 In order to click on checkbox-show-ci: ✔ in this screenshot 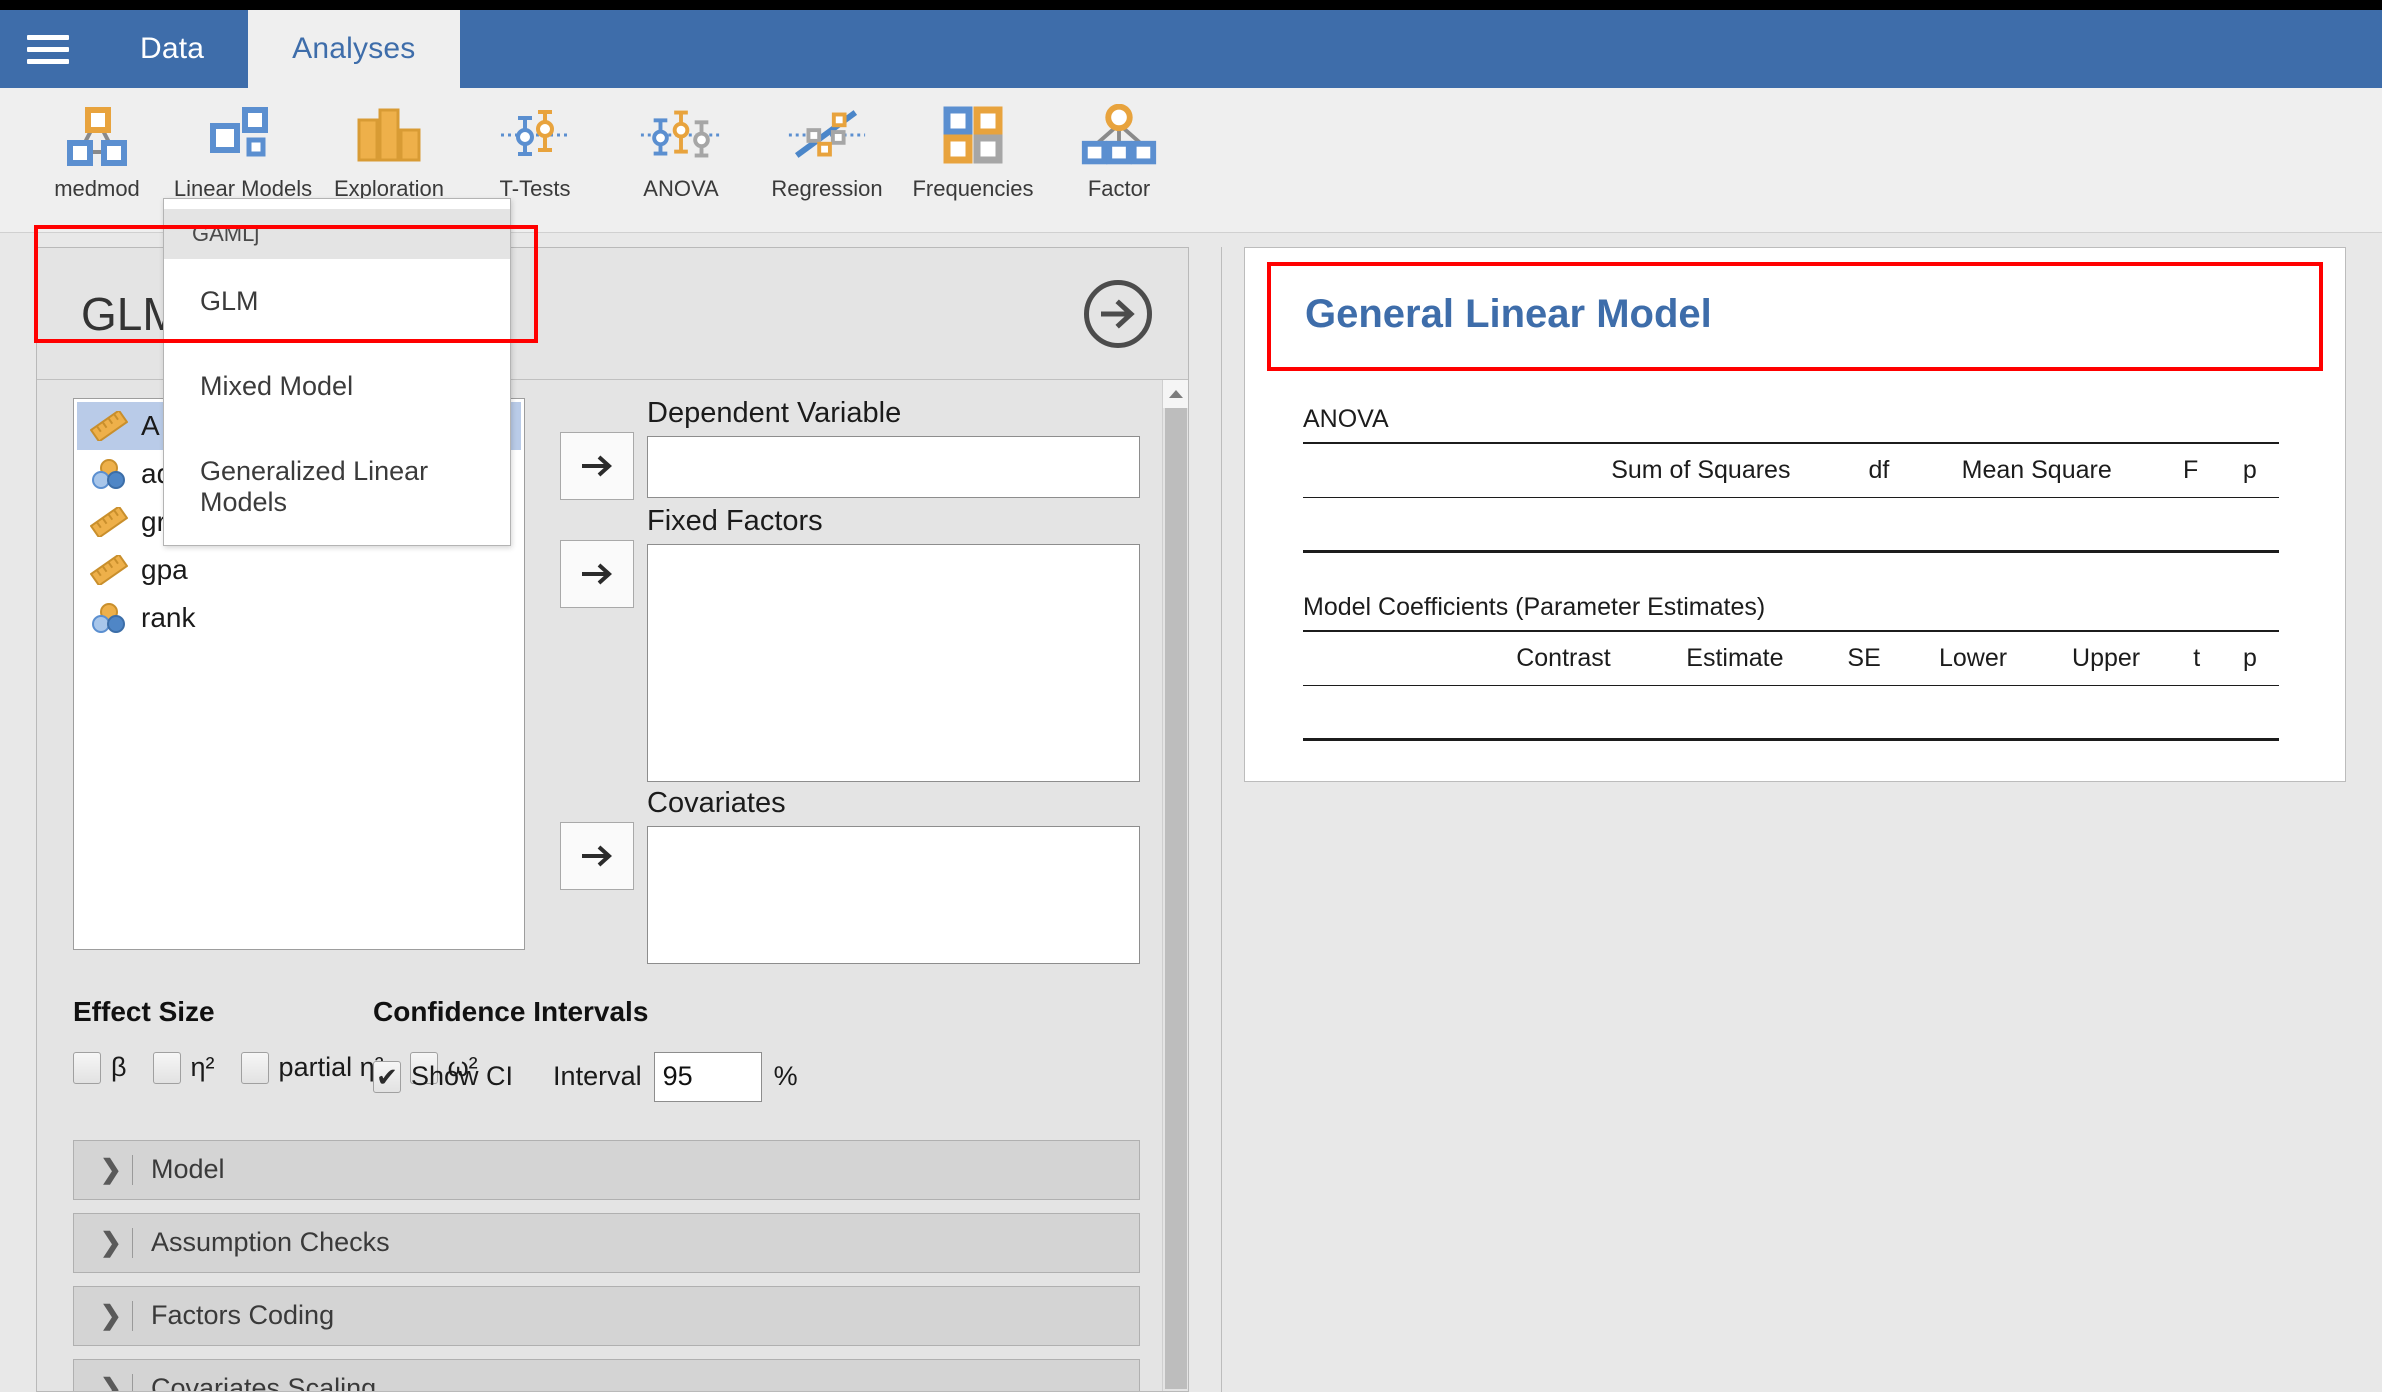, I will do `click(387, 1076)`.